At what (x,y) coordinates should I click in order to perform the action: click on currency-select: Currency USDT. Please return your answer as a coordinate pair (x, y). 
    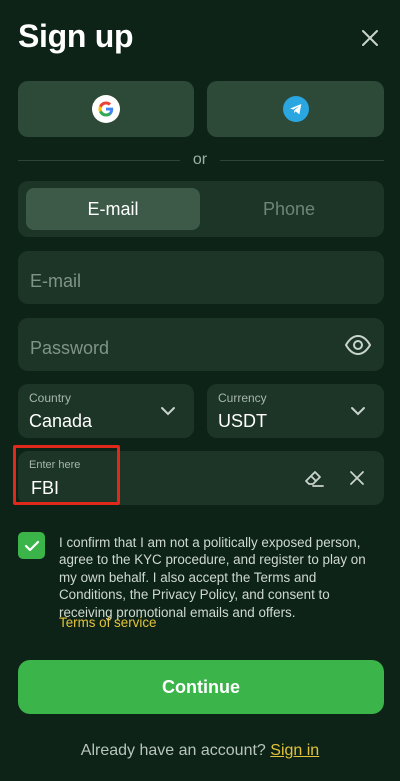
    Looking at the image, I should click on (295, 411).